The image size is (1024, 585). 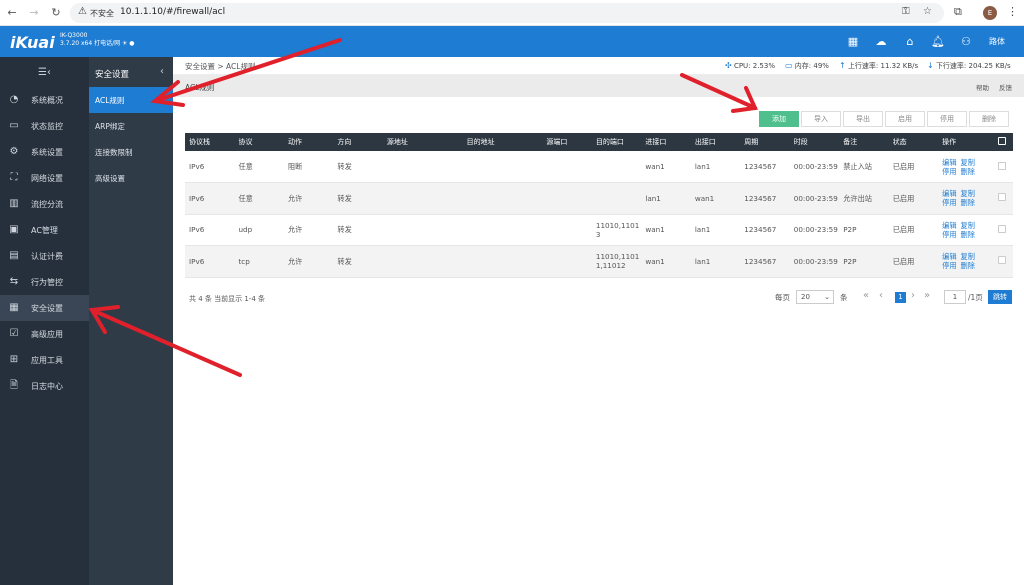 What do you see at coordinates (507, 13) in the screenshot?
I see `address-bar: ⚠ 不安全 10.1.1.10/#/firewall/acl ⚿ ☆` at bounding box center [507, 13].